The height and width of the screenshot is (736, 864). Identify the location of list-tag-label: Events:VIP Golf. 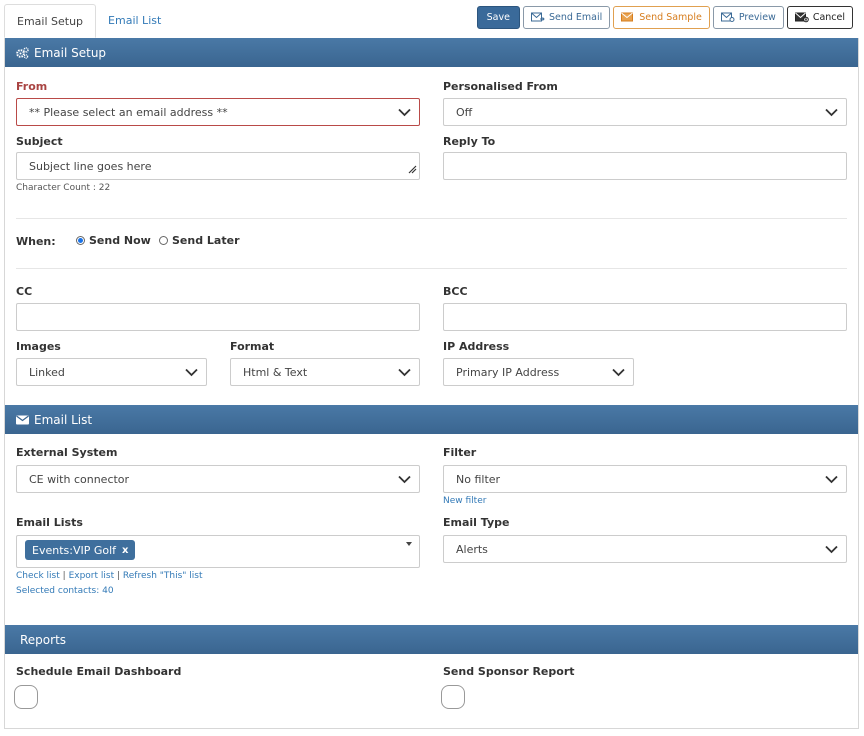
(74, 550).